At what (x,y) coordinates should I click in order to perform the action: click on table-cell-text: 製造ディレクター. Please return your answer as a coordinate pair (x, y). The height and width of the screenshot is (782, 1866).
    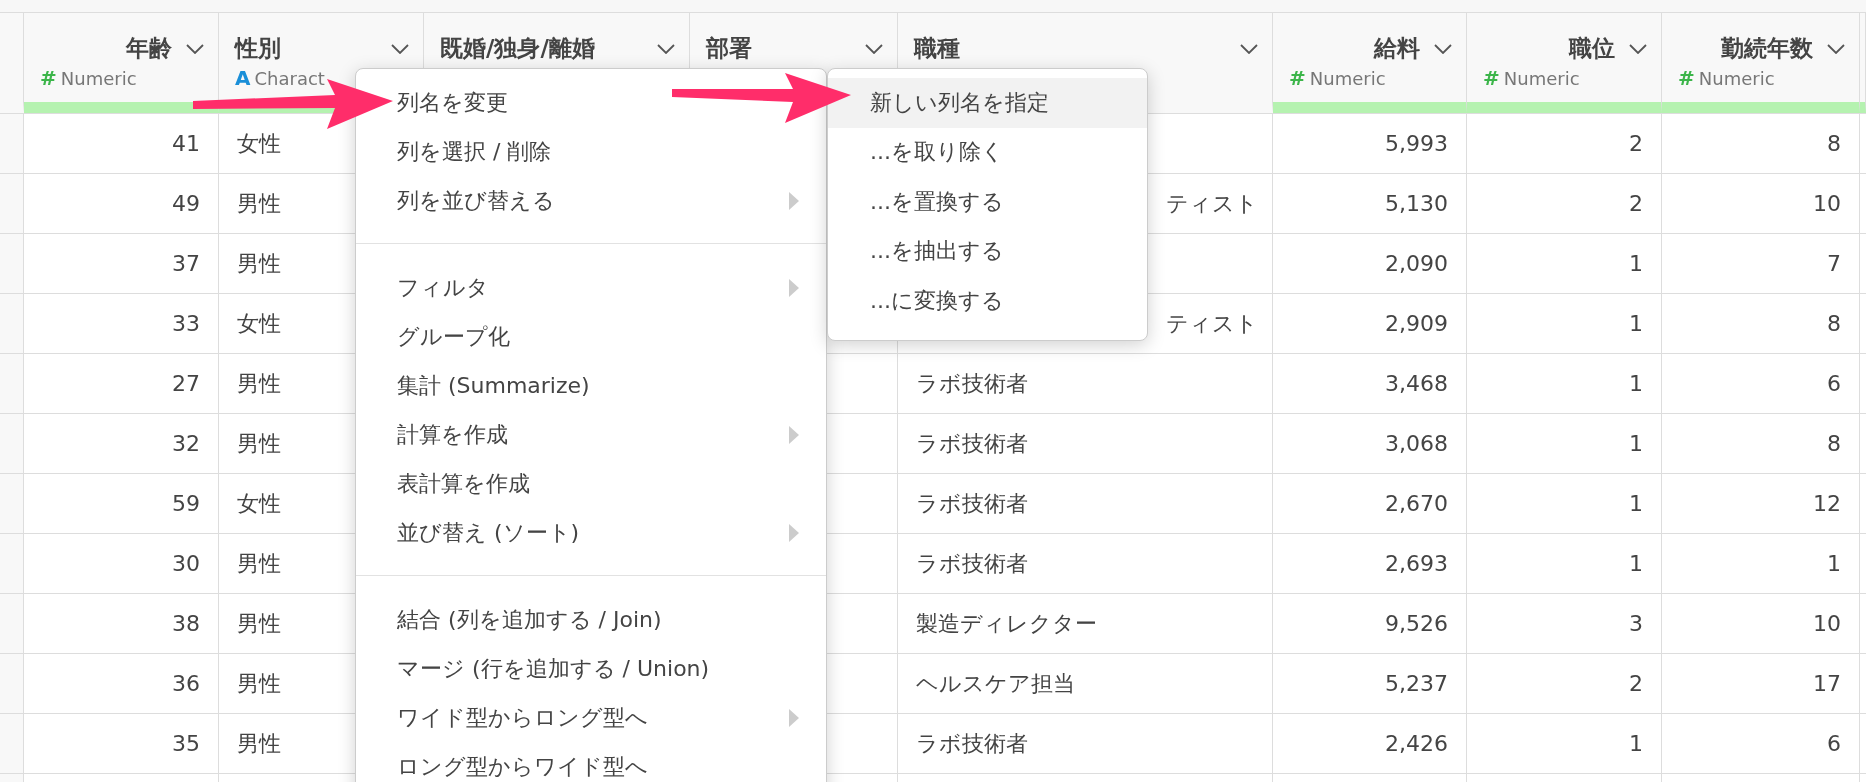
    Looking at the image, I should click on (1006, 623).